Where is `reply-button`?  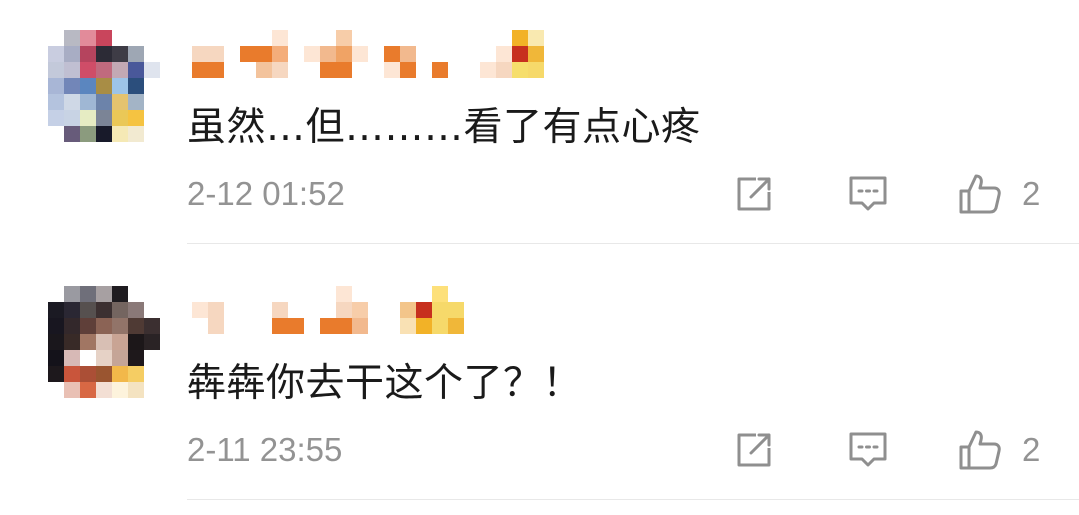
reply-button is located at coordinates (868, 450).